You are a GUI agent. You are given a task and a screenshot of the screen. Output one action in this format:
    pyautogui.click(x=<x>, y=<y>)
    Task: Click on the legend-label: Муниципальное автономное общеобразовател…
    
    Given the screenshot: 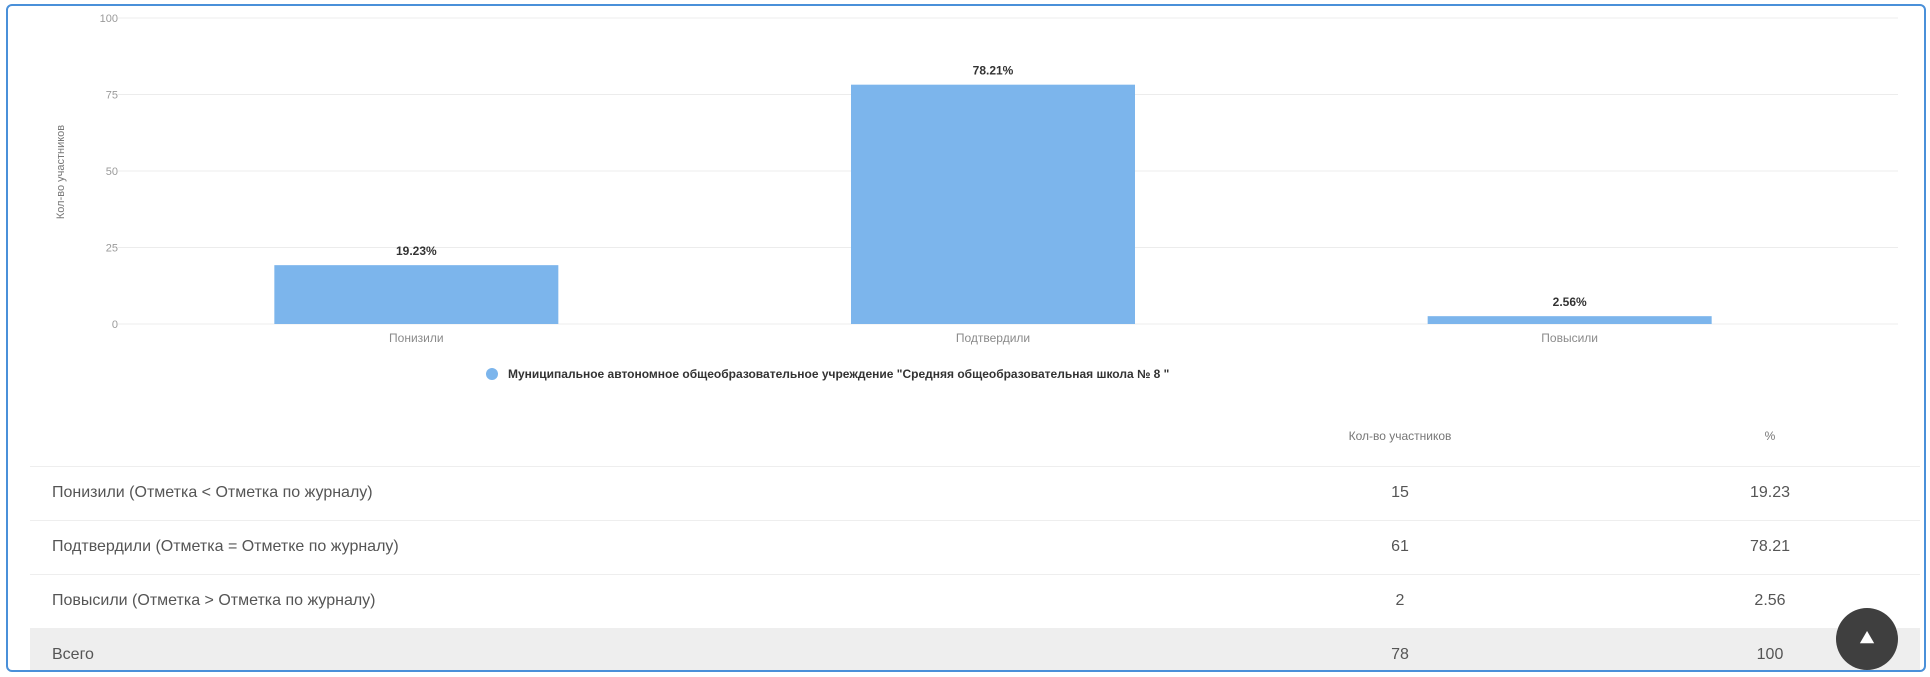 What is the action you would take?
    pyautogui.click(x=838, y=374)
    